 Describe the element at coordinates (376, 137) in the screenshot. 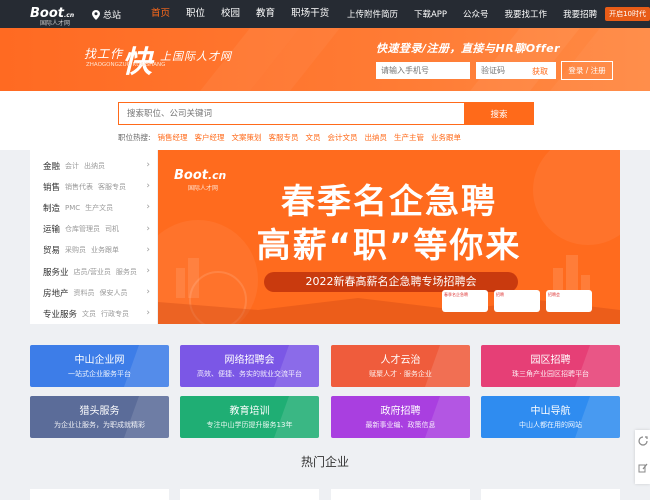

I see `hot-tag: 出纳员` at that location.